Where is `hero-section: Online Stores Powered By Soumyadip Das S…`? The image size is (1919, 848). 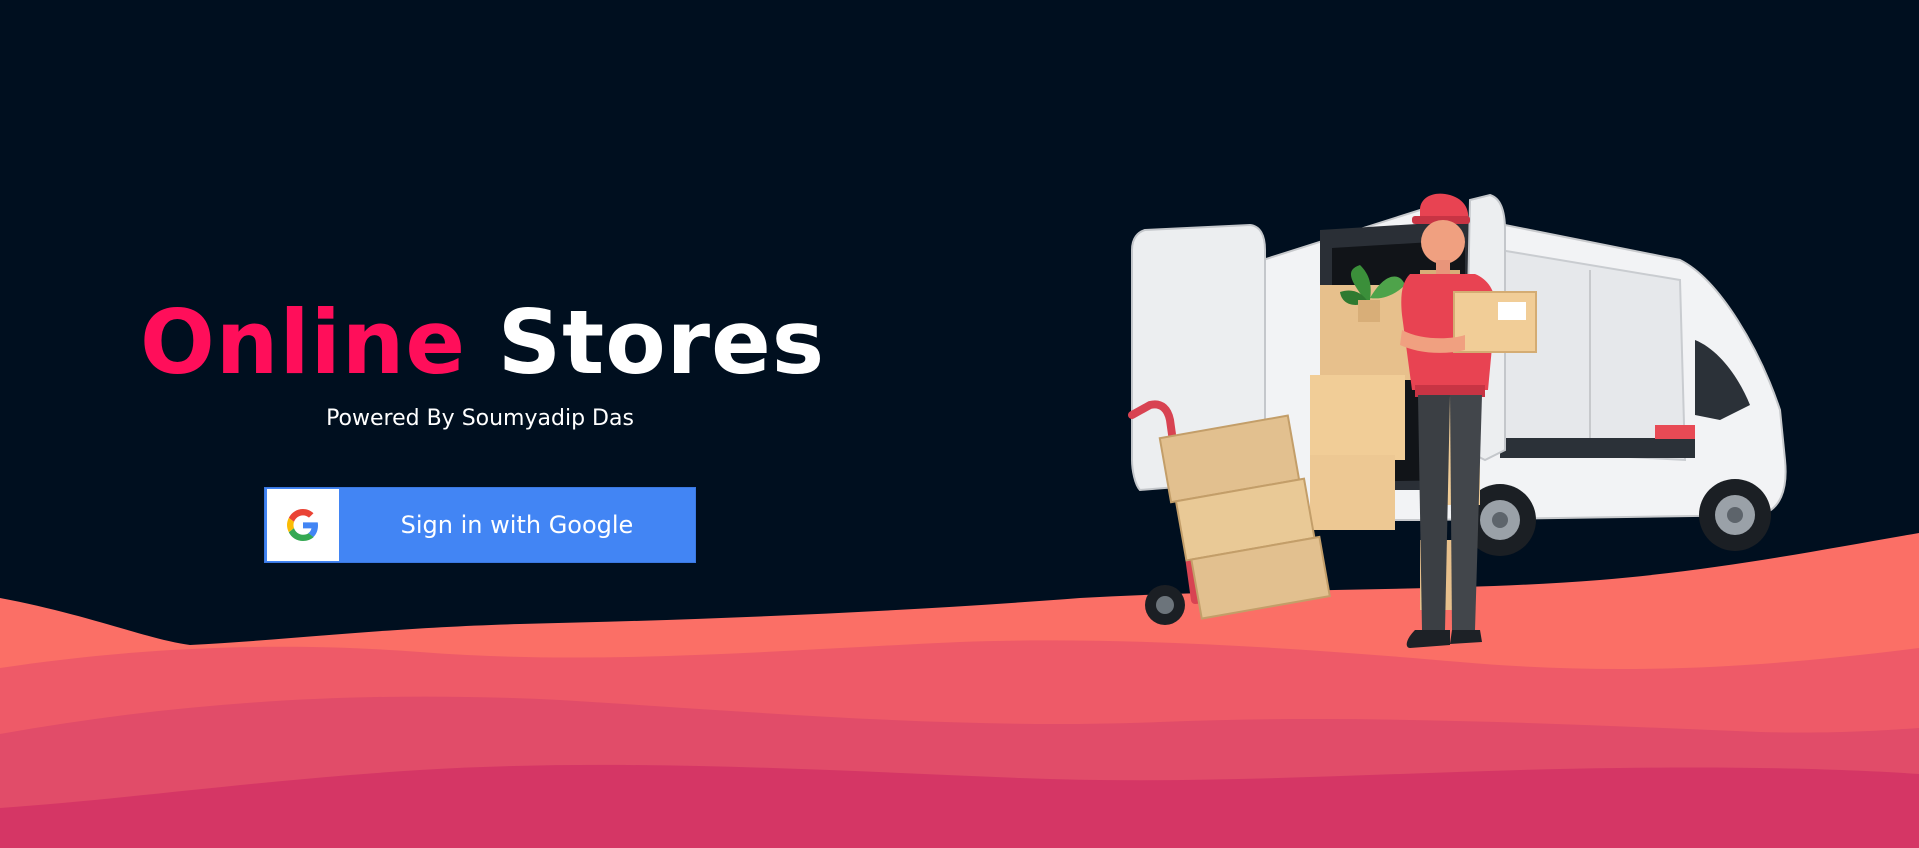
hero-section: Online Stores Powered By Soumyadip Das S… is located at coordinates (482, 425).